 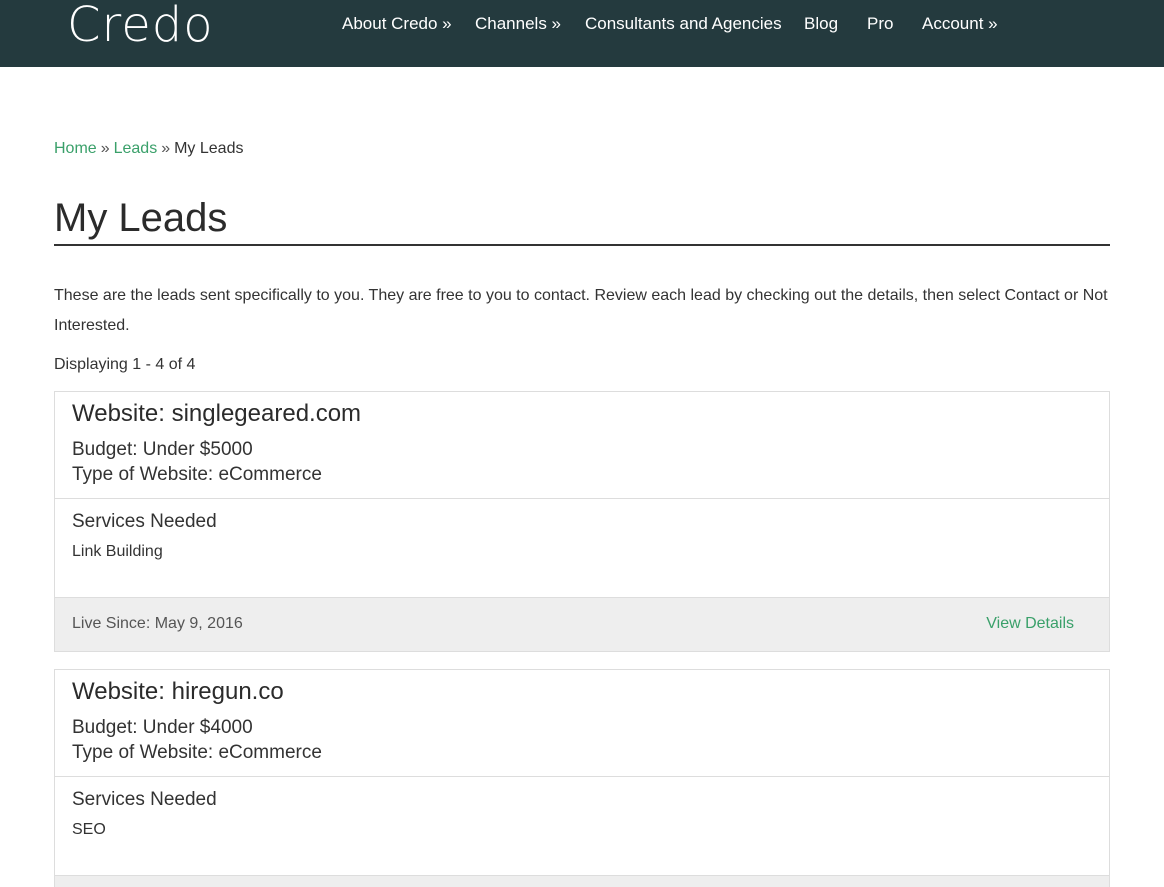 I want to click on breadcrumb-leads-link: Leads, so click(x=136, y=148).